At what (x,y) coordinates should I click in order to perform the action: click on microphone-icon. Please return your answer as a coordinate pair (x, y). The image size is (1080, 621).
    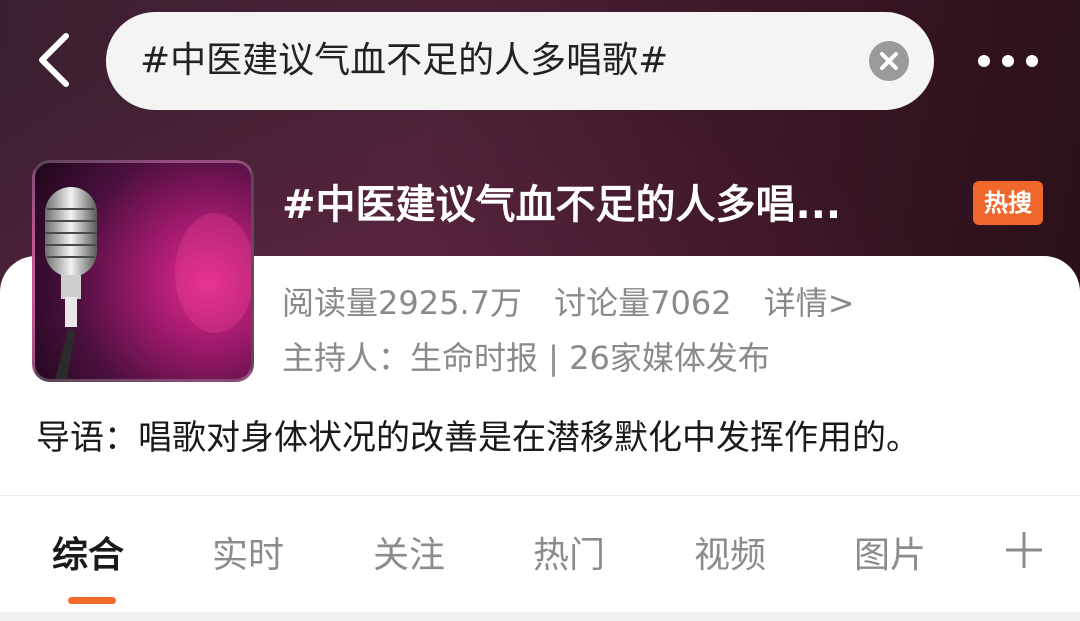
    Looking at the image, I should click on (148, 283).